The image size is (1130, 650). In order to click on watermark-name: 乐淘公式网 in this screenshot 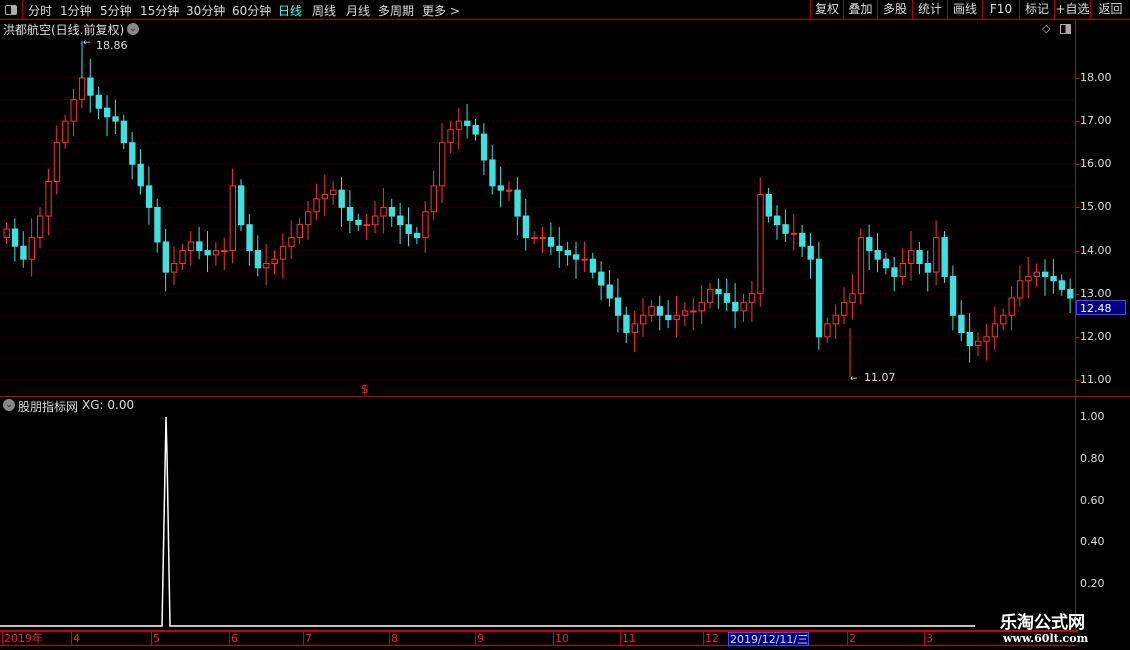, I will do `click(1042, 623)`.